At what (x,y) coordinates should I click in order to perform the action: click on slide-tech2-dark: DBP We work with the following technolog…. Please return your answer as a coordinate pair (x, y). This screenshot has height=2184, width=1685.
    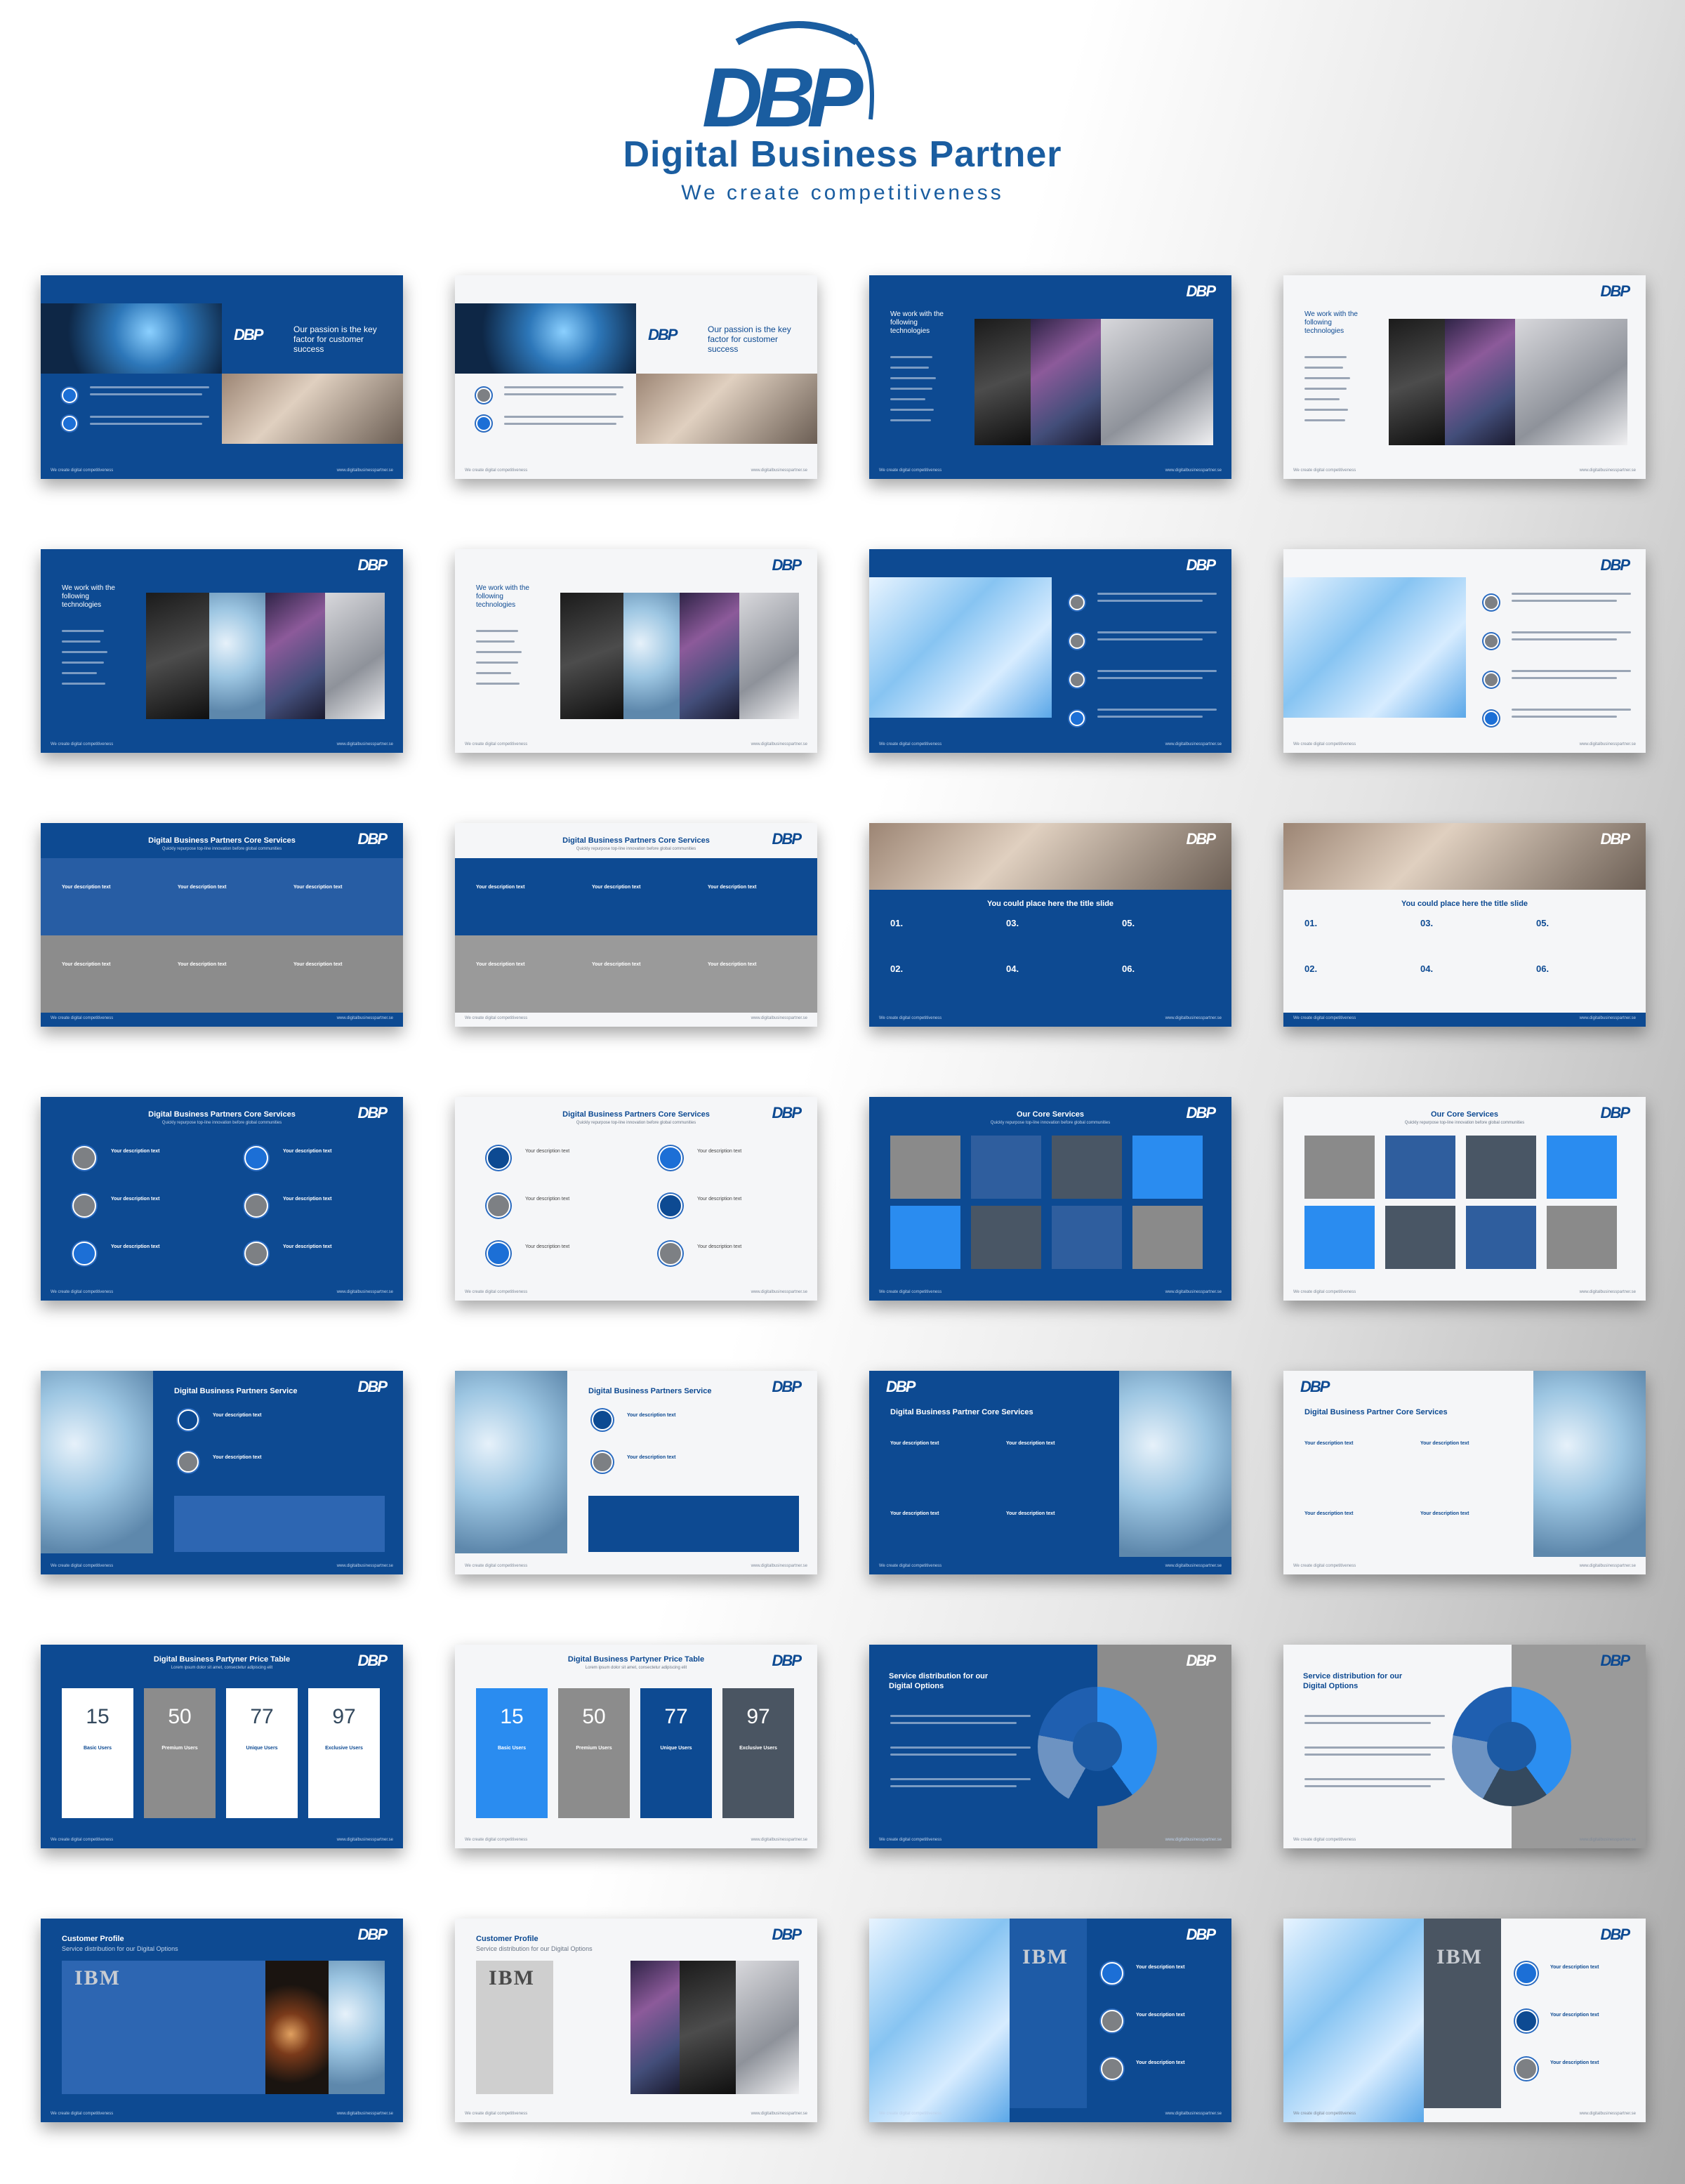
    Looking at the image, I should click on (222, 651).